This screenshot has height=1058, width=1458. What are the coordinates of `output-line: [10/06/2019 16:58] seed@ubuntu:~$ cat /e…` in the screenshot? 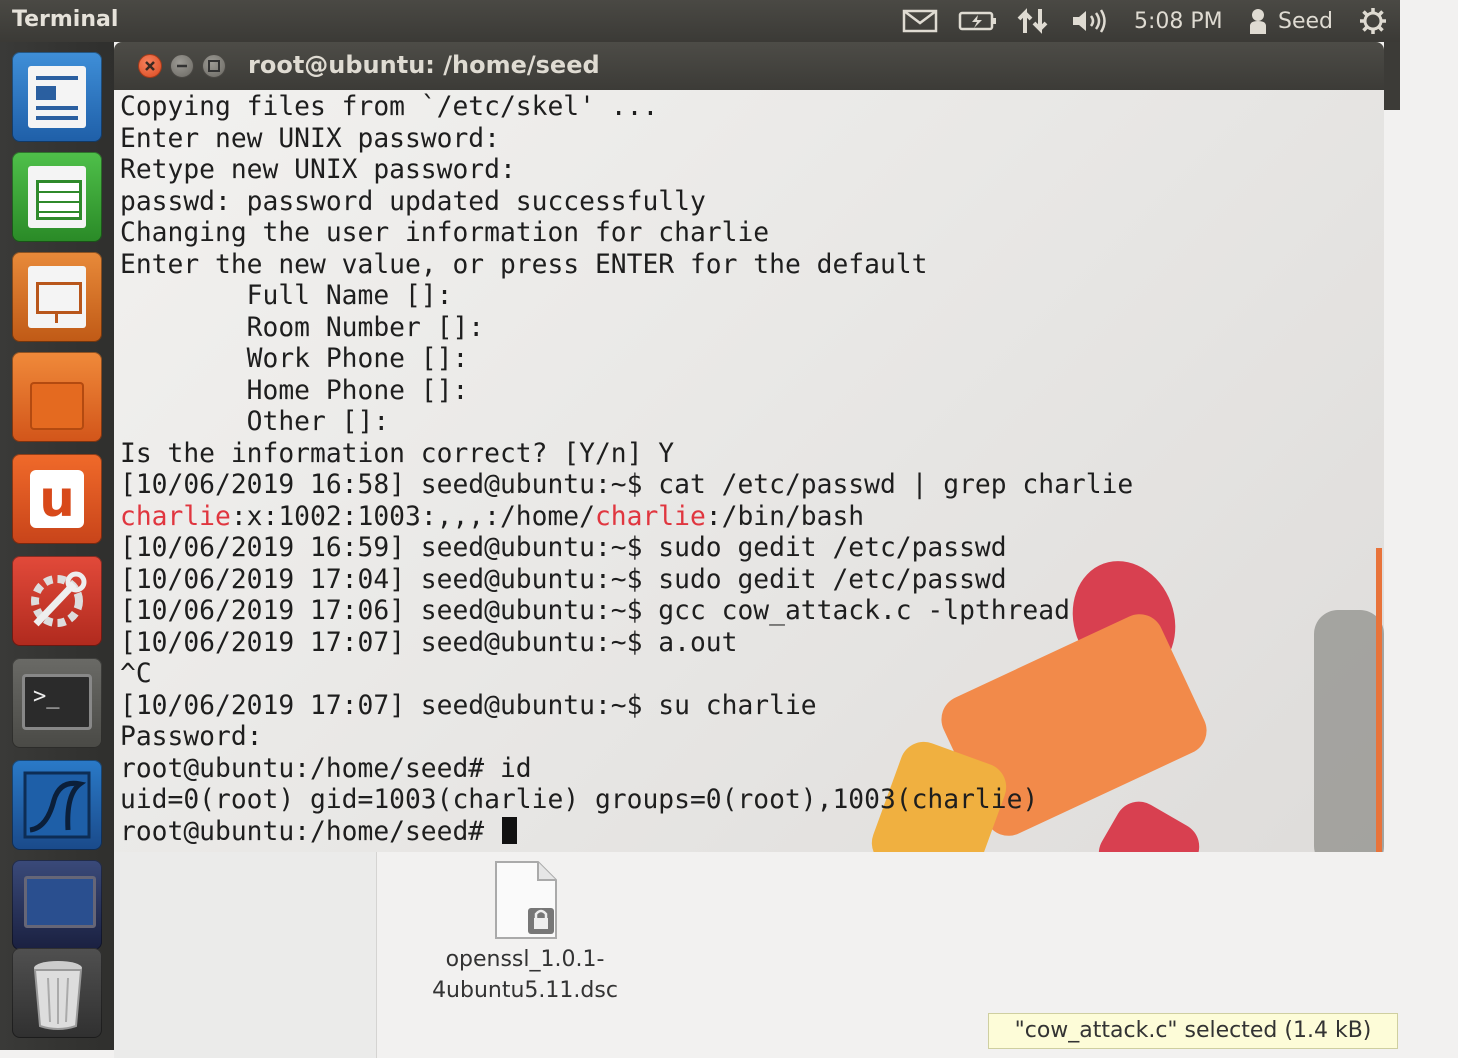 It's located at (627, 485).